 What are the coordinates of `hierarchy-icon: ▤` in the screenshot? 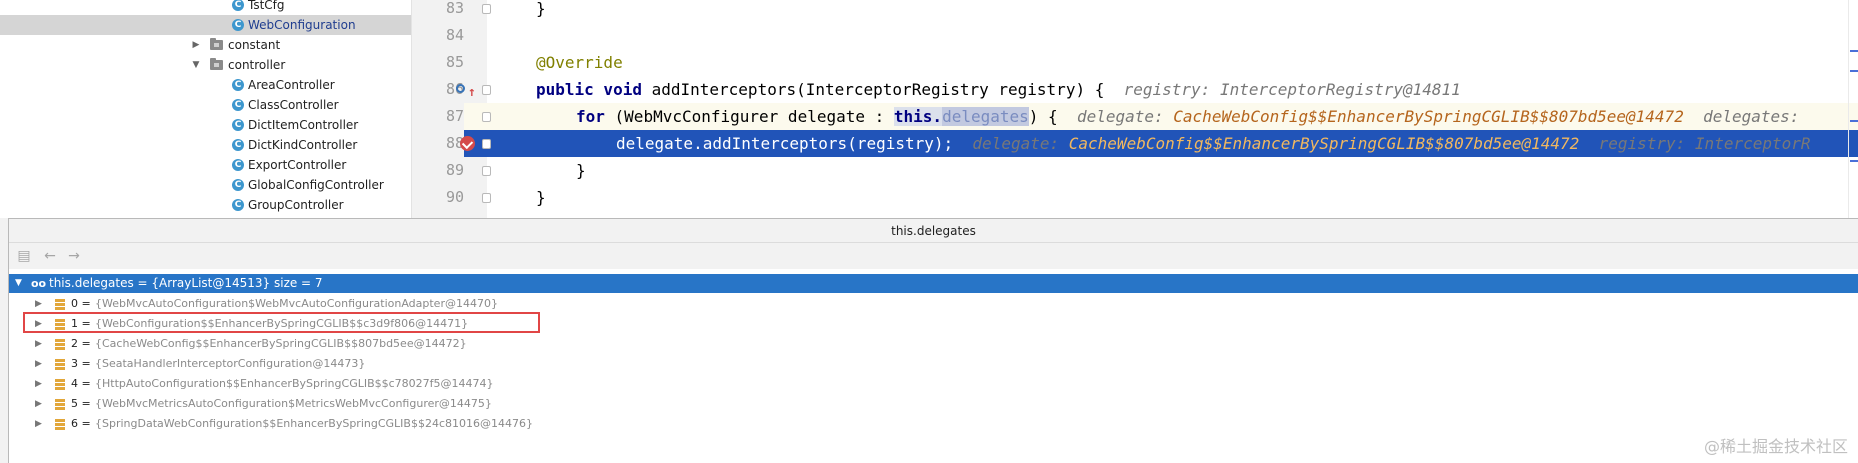 It's located at (24, 256).